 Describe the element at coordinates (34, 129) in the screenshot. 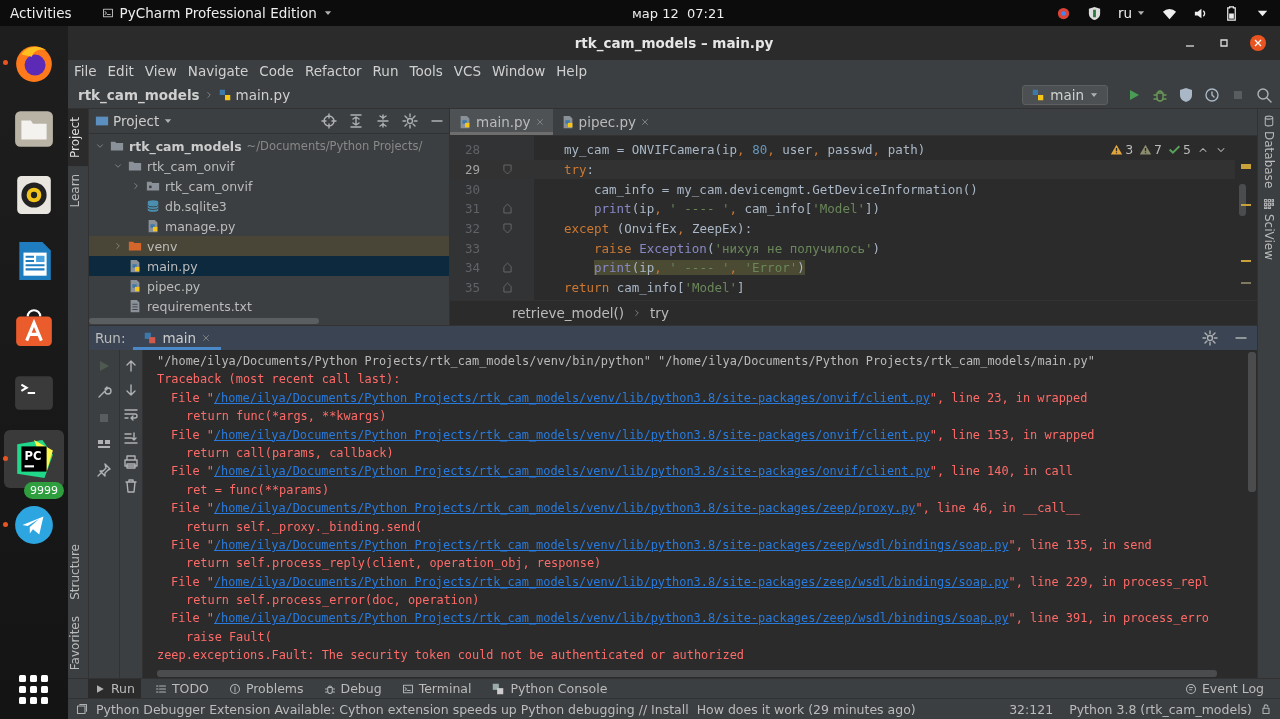

I see `folder-icon` at that location.